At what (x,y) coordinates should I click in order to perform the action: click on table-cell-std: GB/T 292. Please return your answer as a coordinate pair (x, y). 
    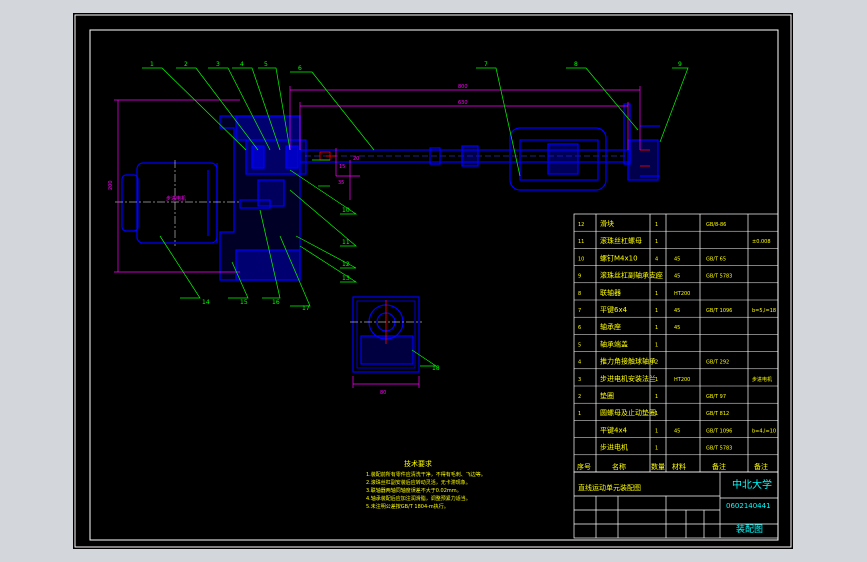
    Looking at the image, I should click on (717, 363).